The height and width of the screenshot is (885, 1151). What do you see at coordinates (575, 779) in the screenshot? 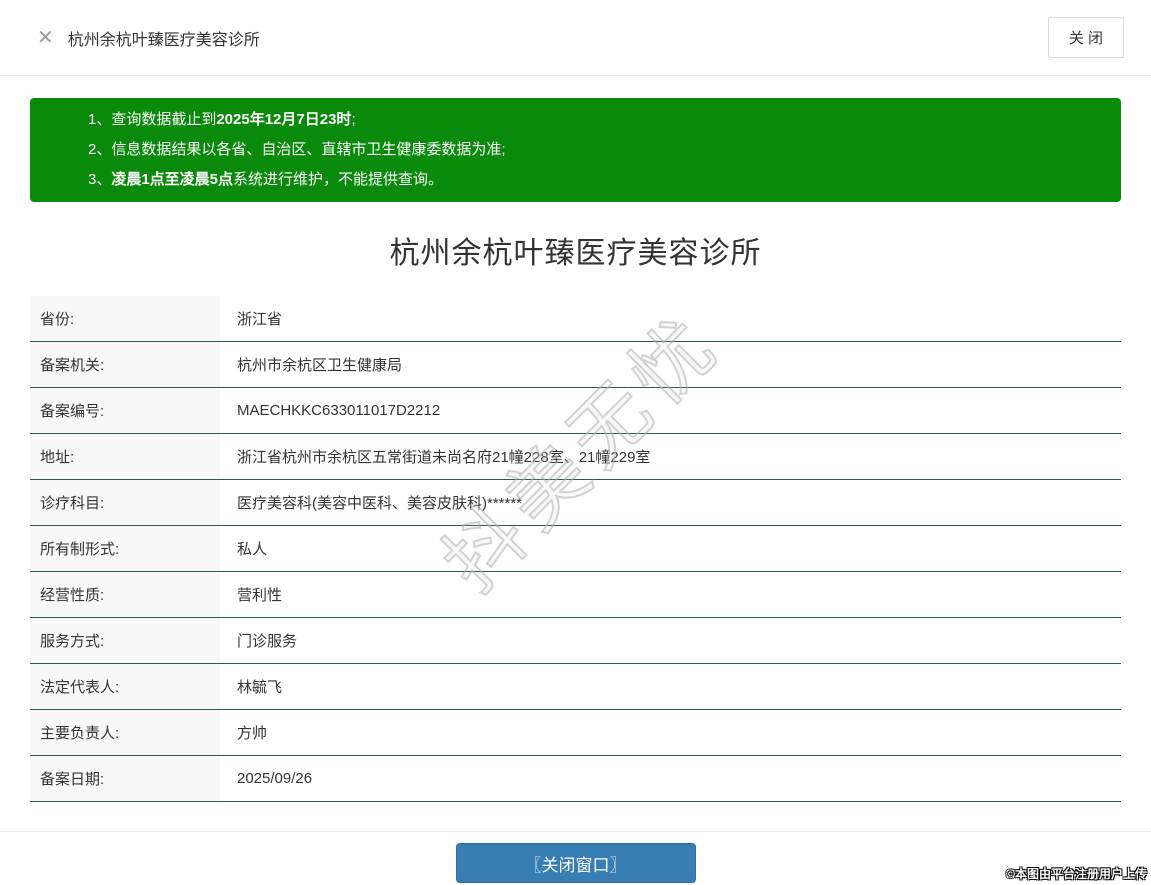
I see `table-row-registration-date: 备案日期: 2025/09/26` at bounding box center [575, 779].